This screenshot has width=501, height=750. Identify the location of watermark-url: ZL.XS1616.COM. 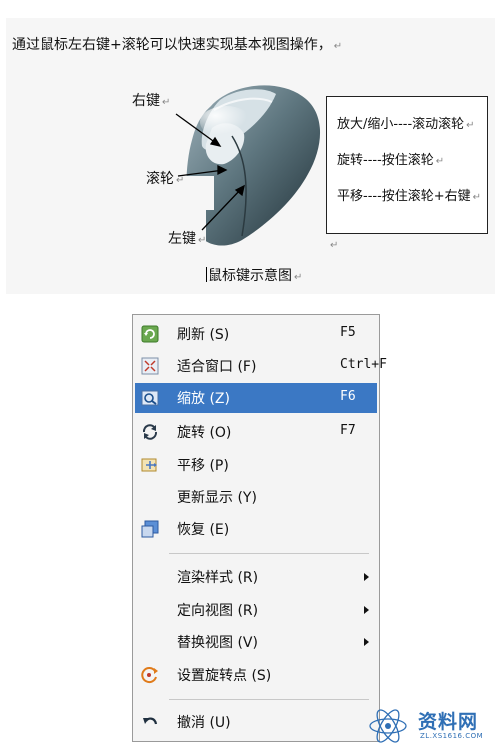
(452, 736).